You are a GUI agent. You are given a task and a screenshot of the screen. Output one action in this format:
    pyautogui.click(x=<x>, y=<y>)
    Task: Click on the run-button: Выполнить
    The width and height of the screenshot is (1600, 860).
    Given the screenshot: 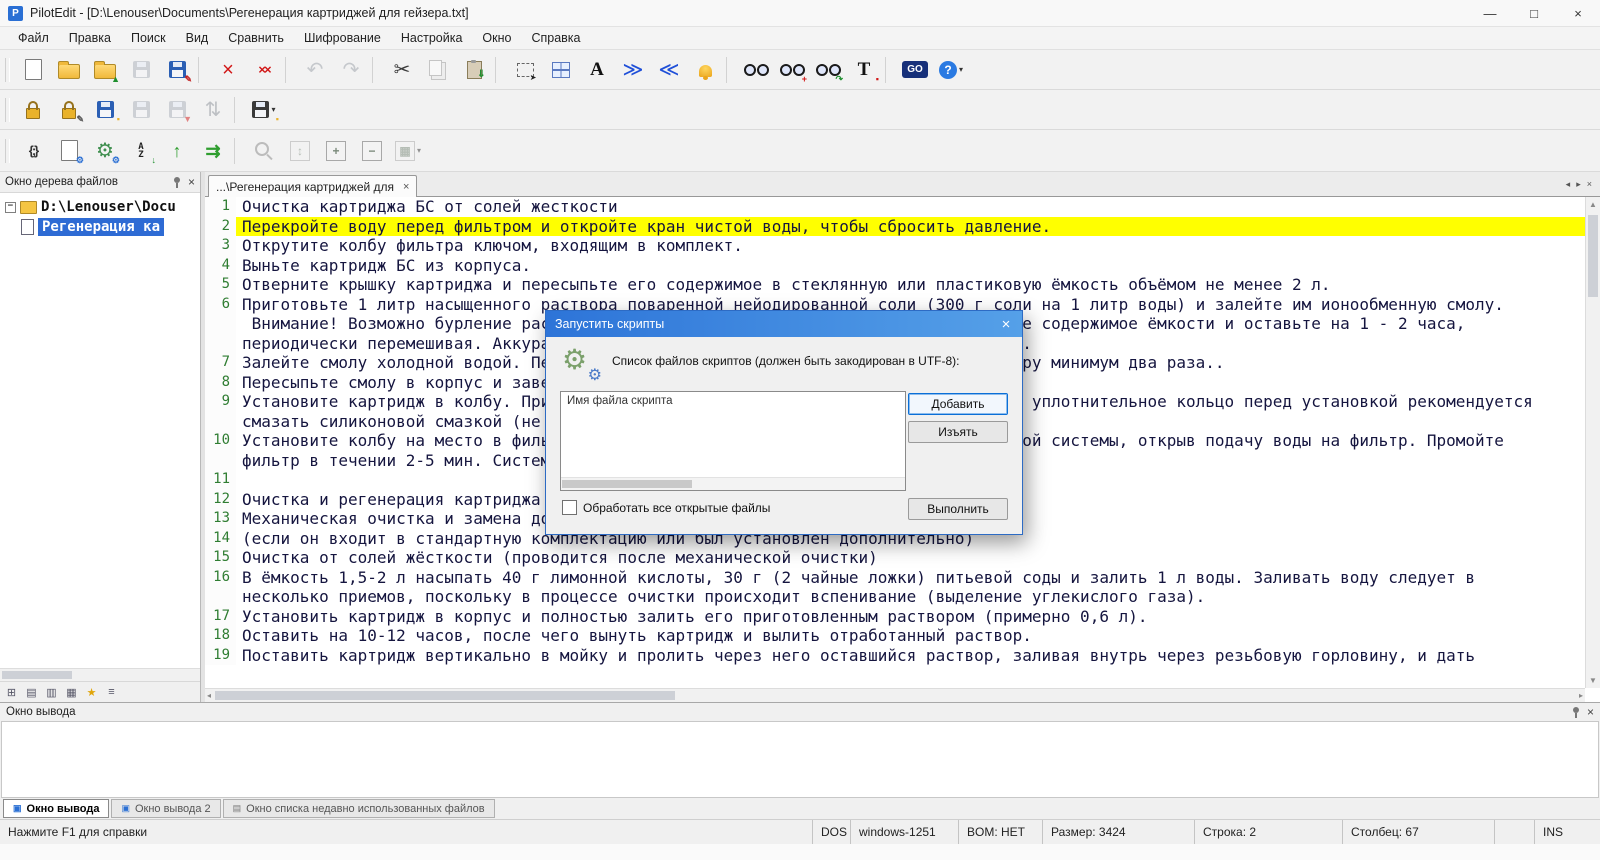 What is the action you would take?
    pyautogui.click(x=958, y=509)
    